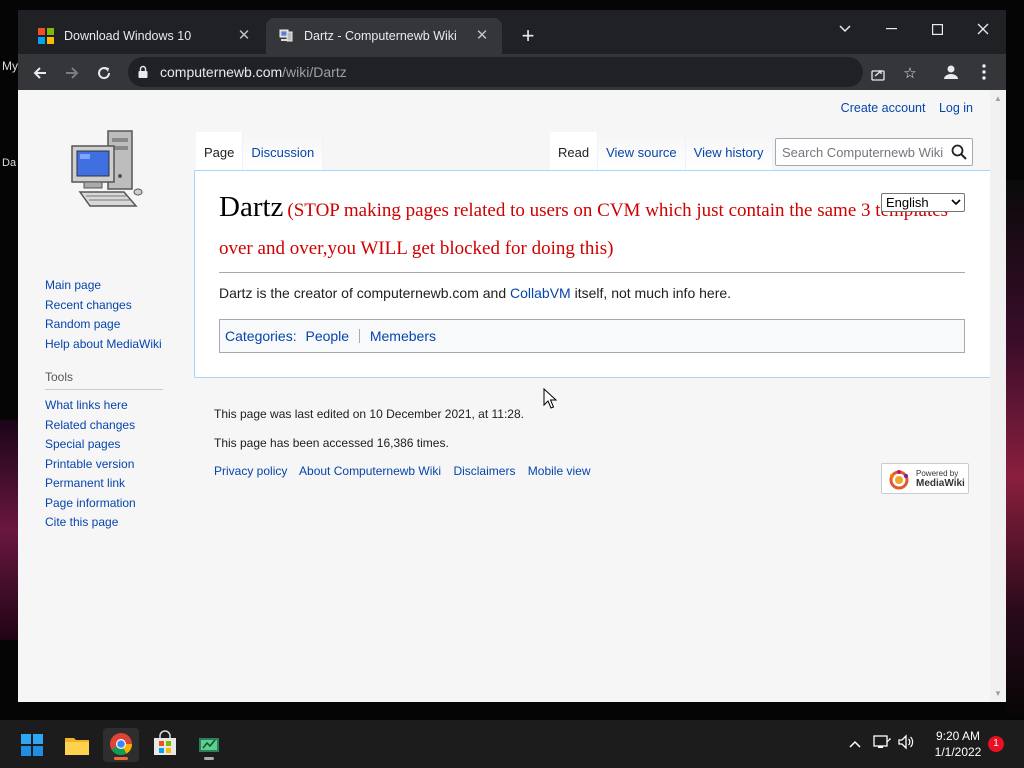 The width and height of the screenshot is (1024, 768). What do you see at coordinates (209, 758) in the screenshot?
I see `running-indicator` at bounding box center [209, 758].